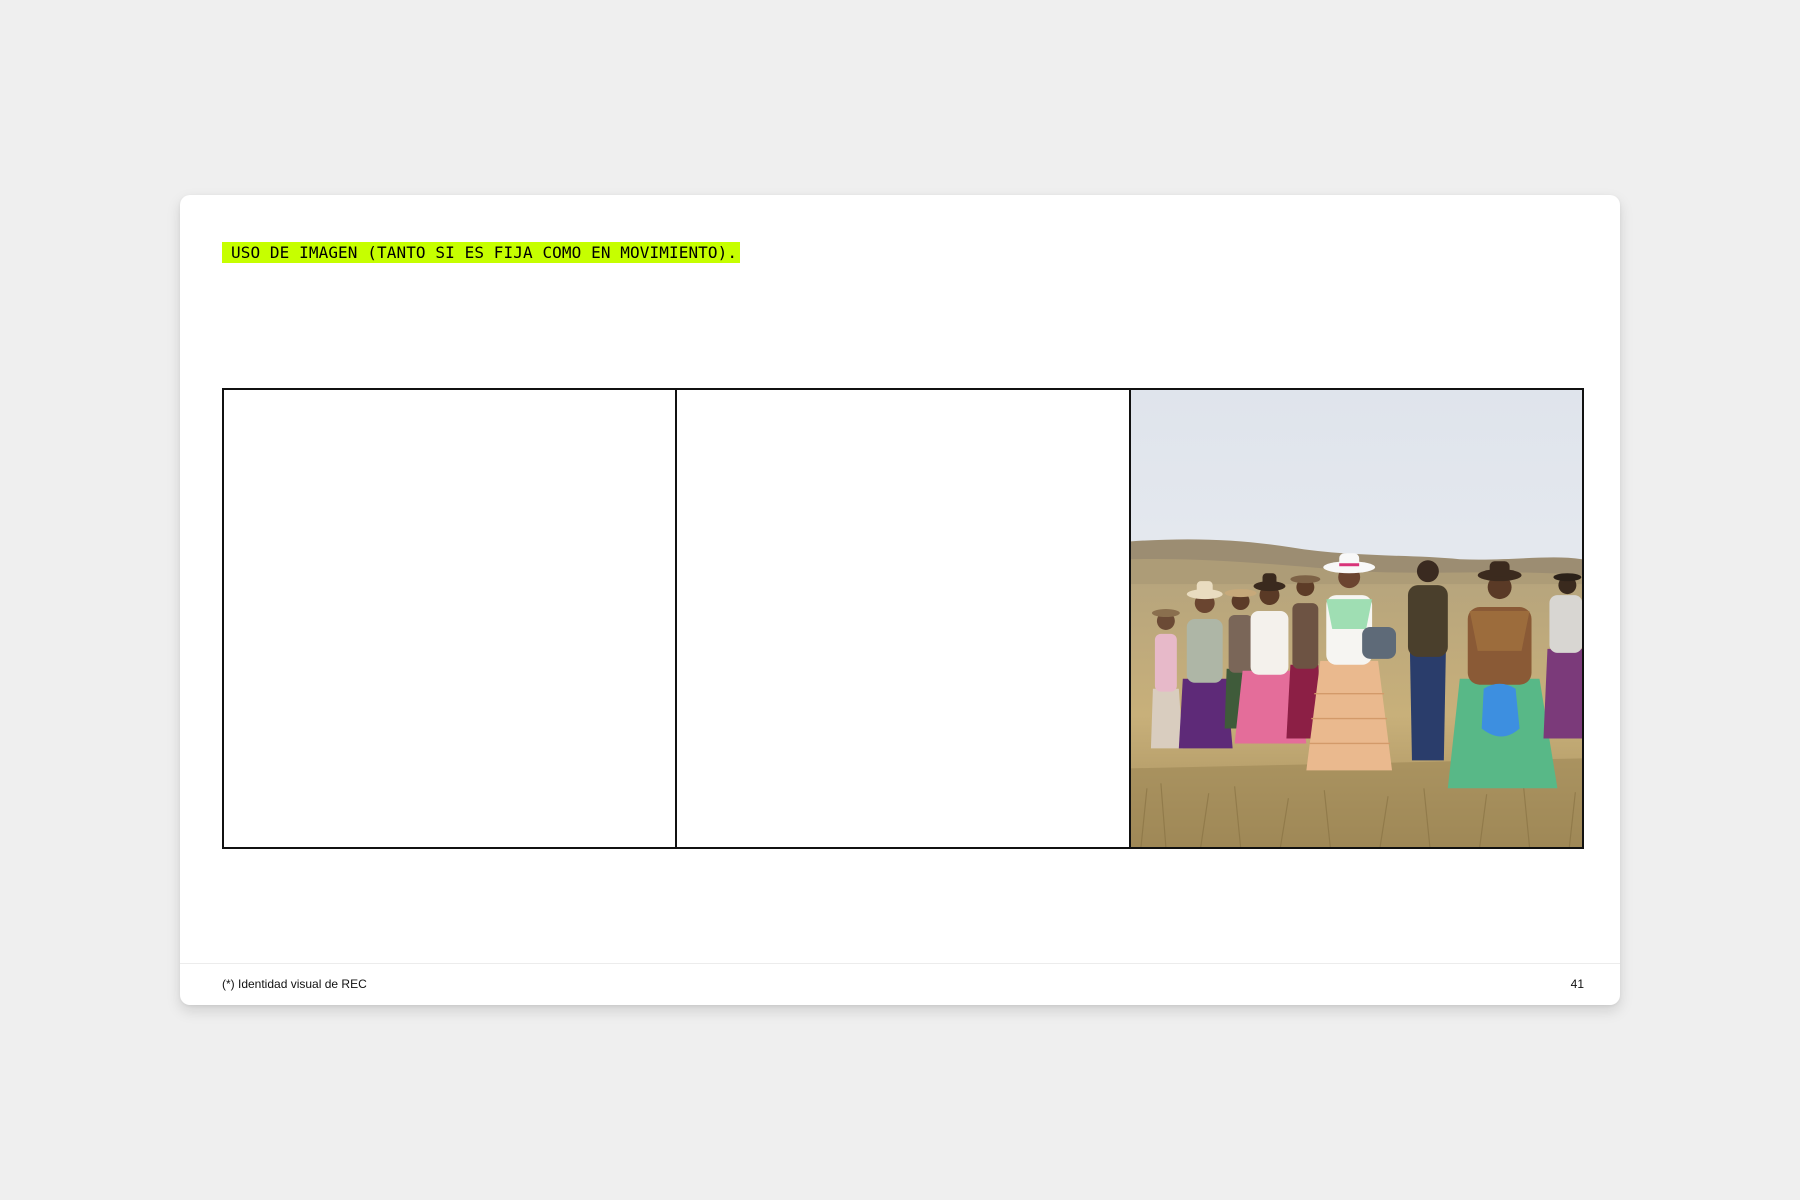  I want to click on photo-group-of-women-in-highland-field, so click(1356, 618).